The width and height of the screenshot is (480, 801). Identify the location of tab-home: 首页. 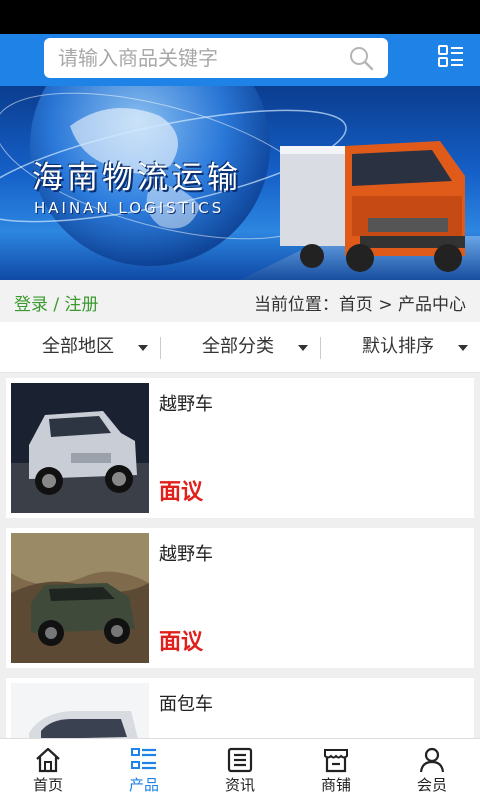
(48, 769).